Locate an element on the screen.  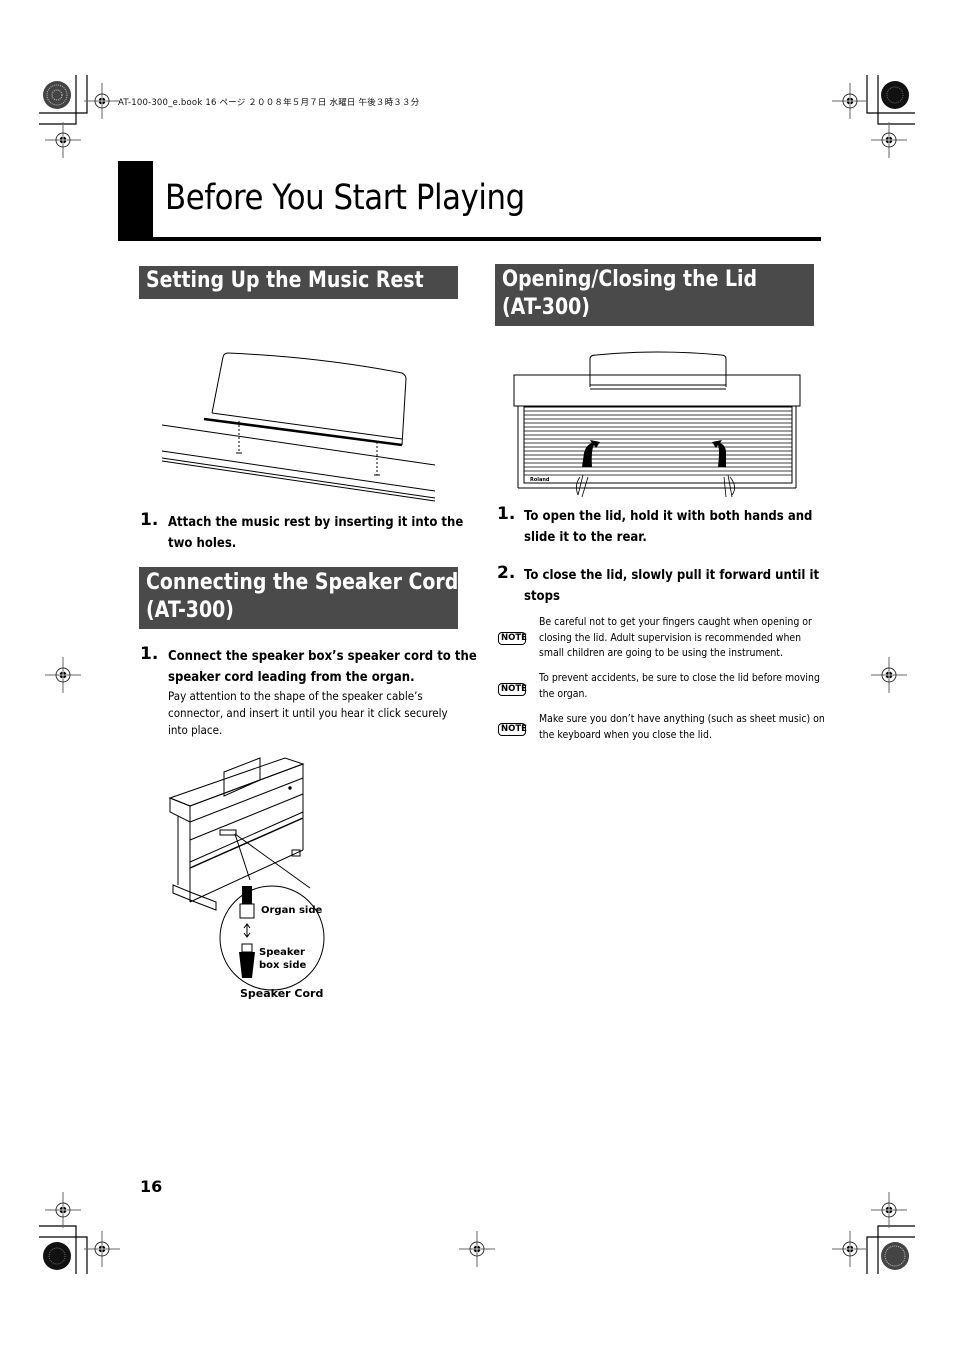
note-text: the keyboard when you close the lid. is located at coordinates (625, 735).